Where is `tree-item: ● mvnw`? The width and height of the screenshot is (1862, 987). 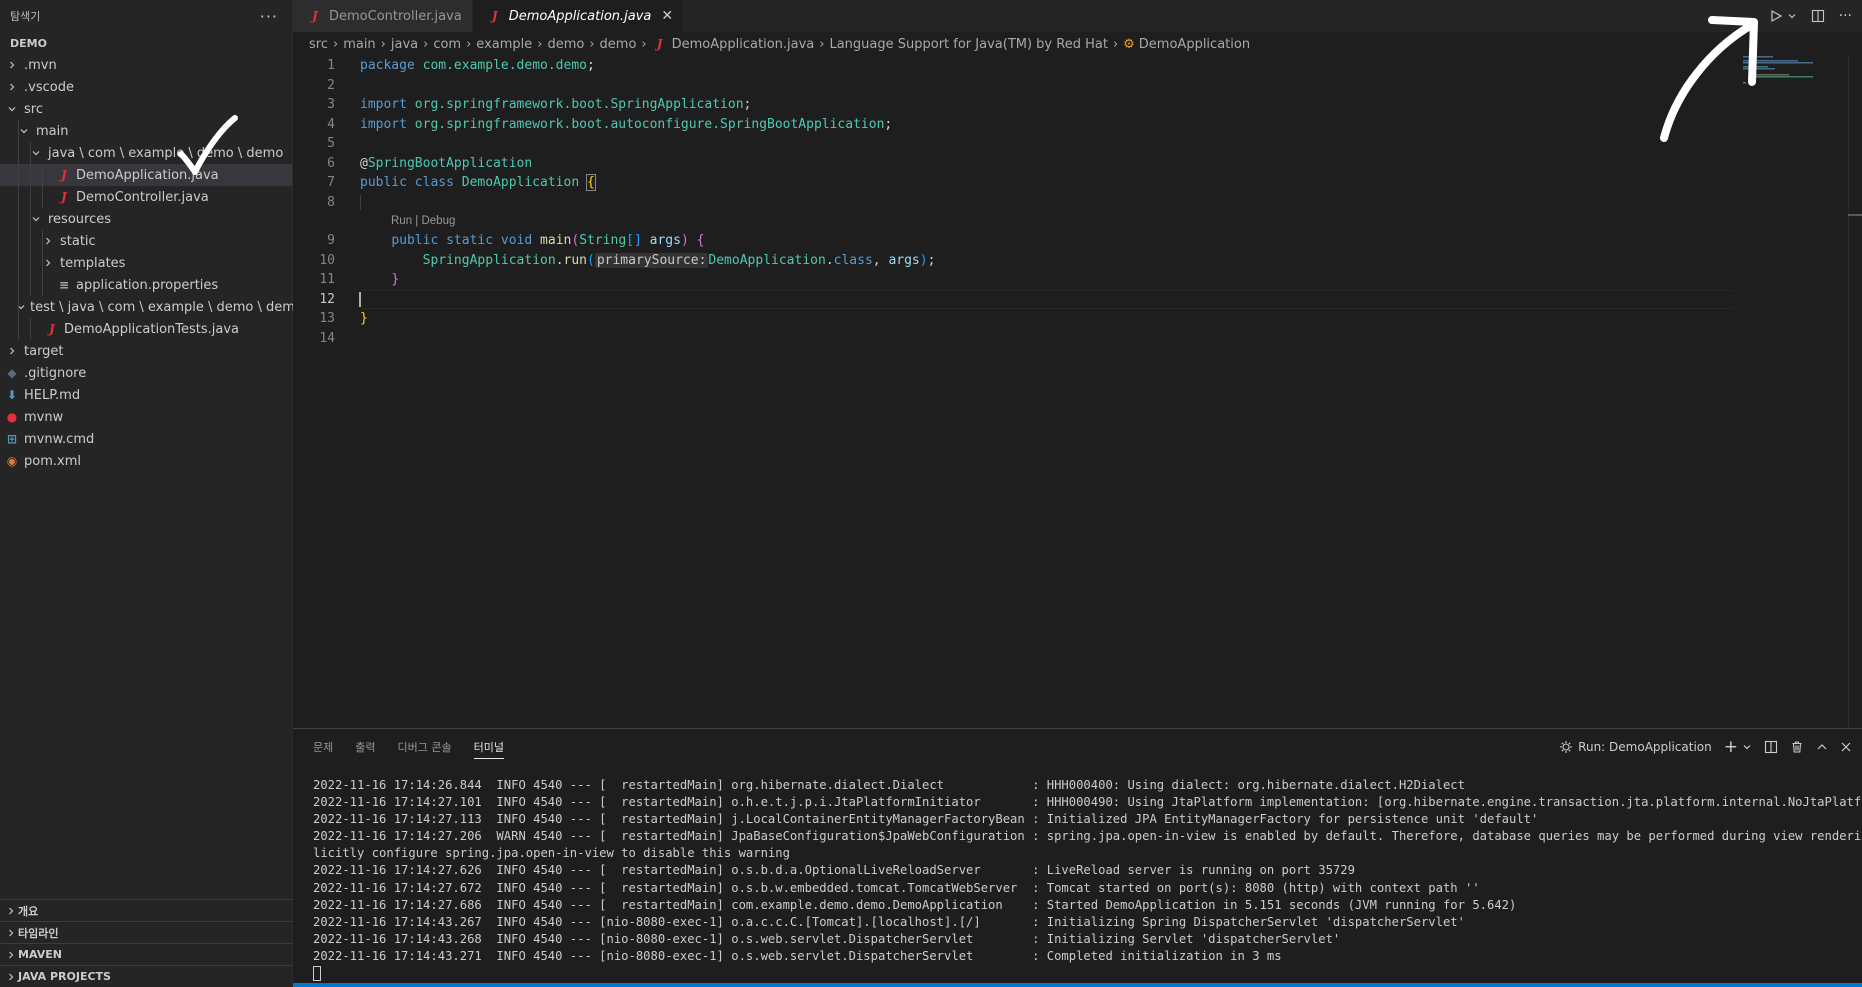 tree-item: ● mvnw is located at coordinates (146, 417).